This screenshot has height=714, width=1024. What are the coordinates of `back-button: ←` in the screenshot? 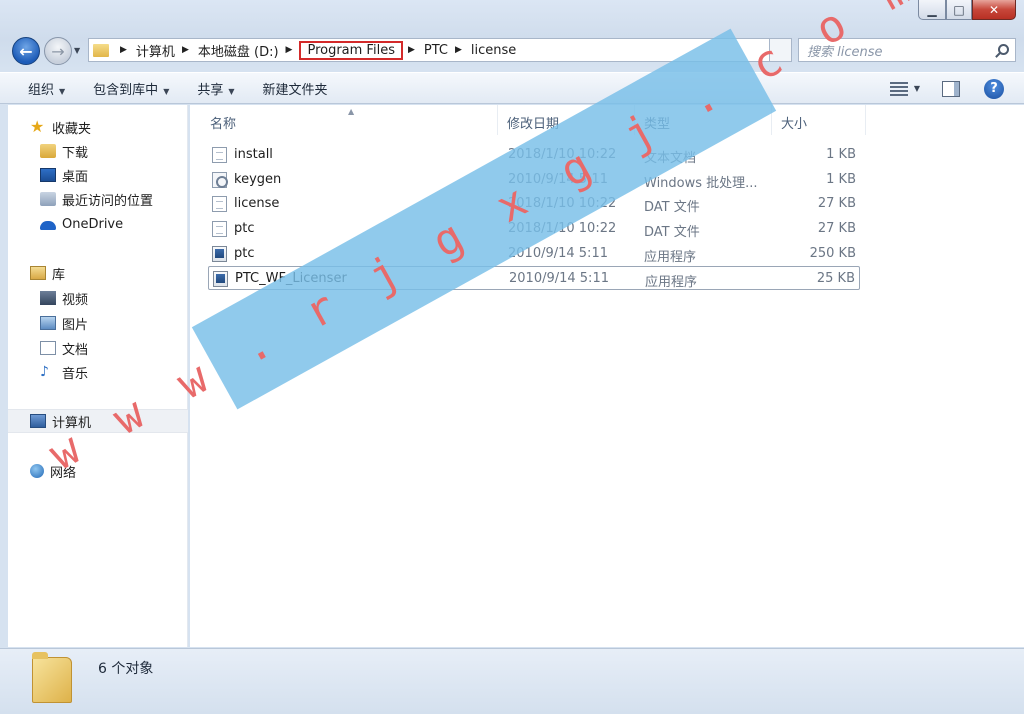 It's located at (26, 51).